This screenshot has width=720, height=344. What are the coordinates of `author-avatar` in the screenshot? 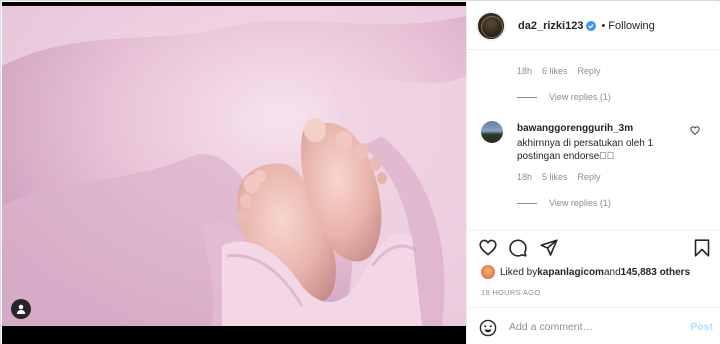 It's located at (491, 25).